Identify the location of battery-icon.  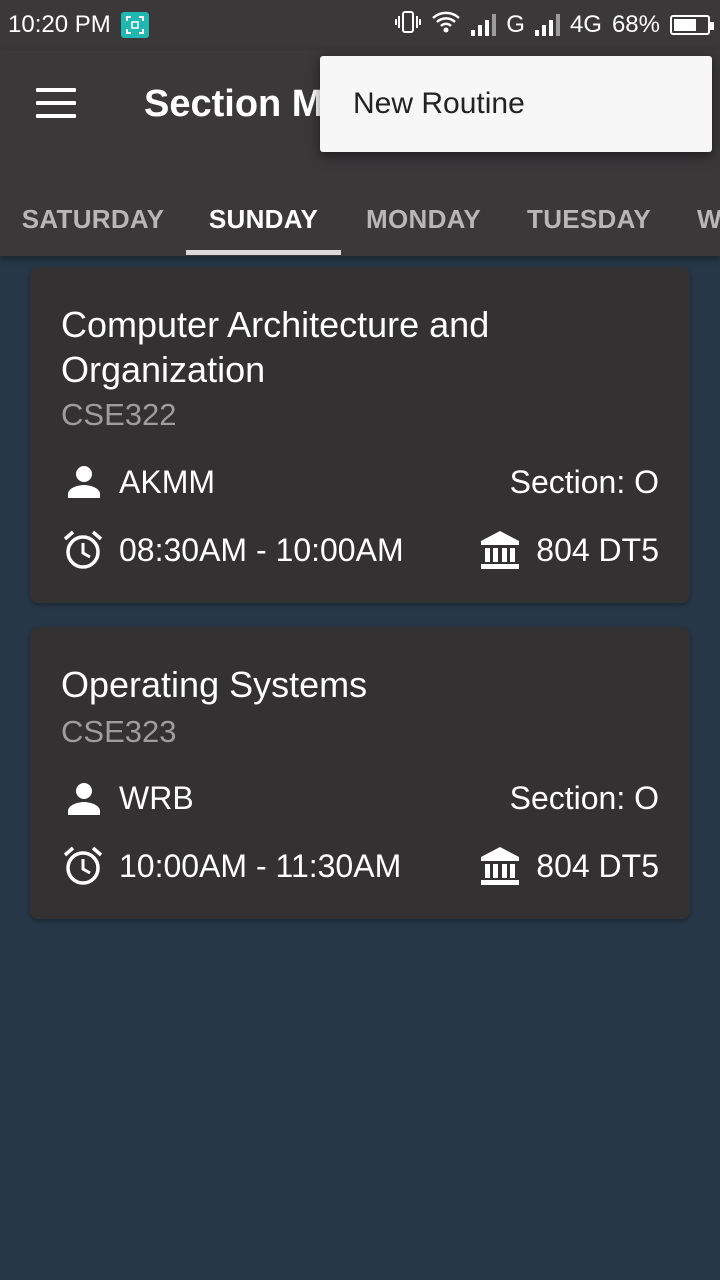
(692, 25).